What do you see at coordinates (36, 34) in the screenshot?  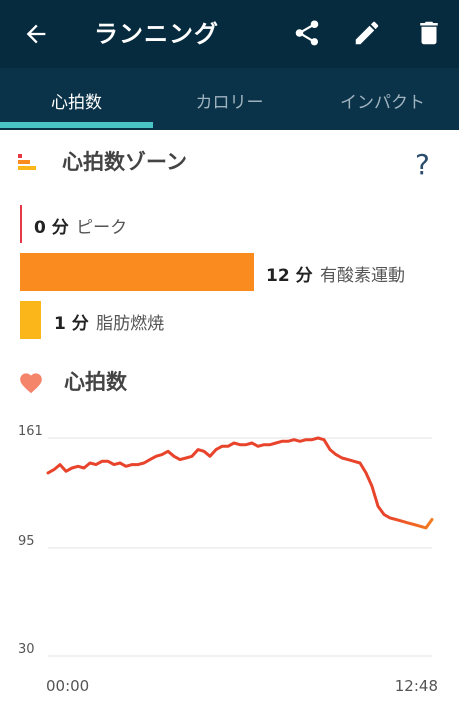 I see `back-arrow-icon` at bounding box center [36, 34].